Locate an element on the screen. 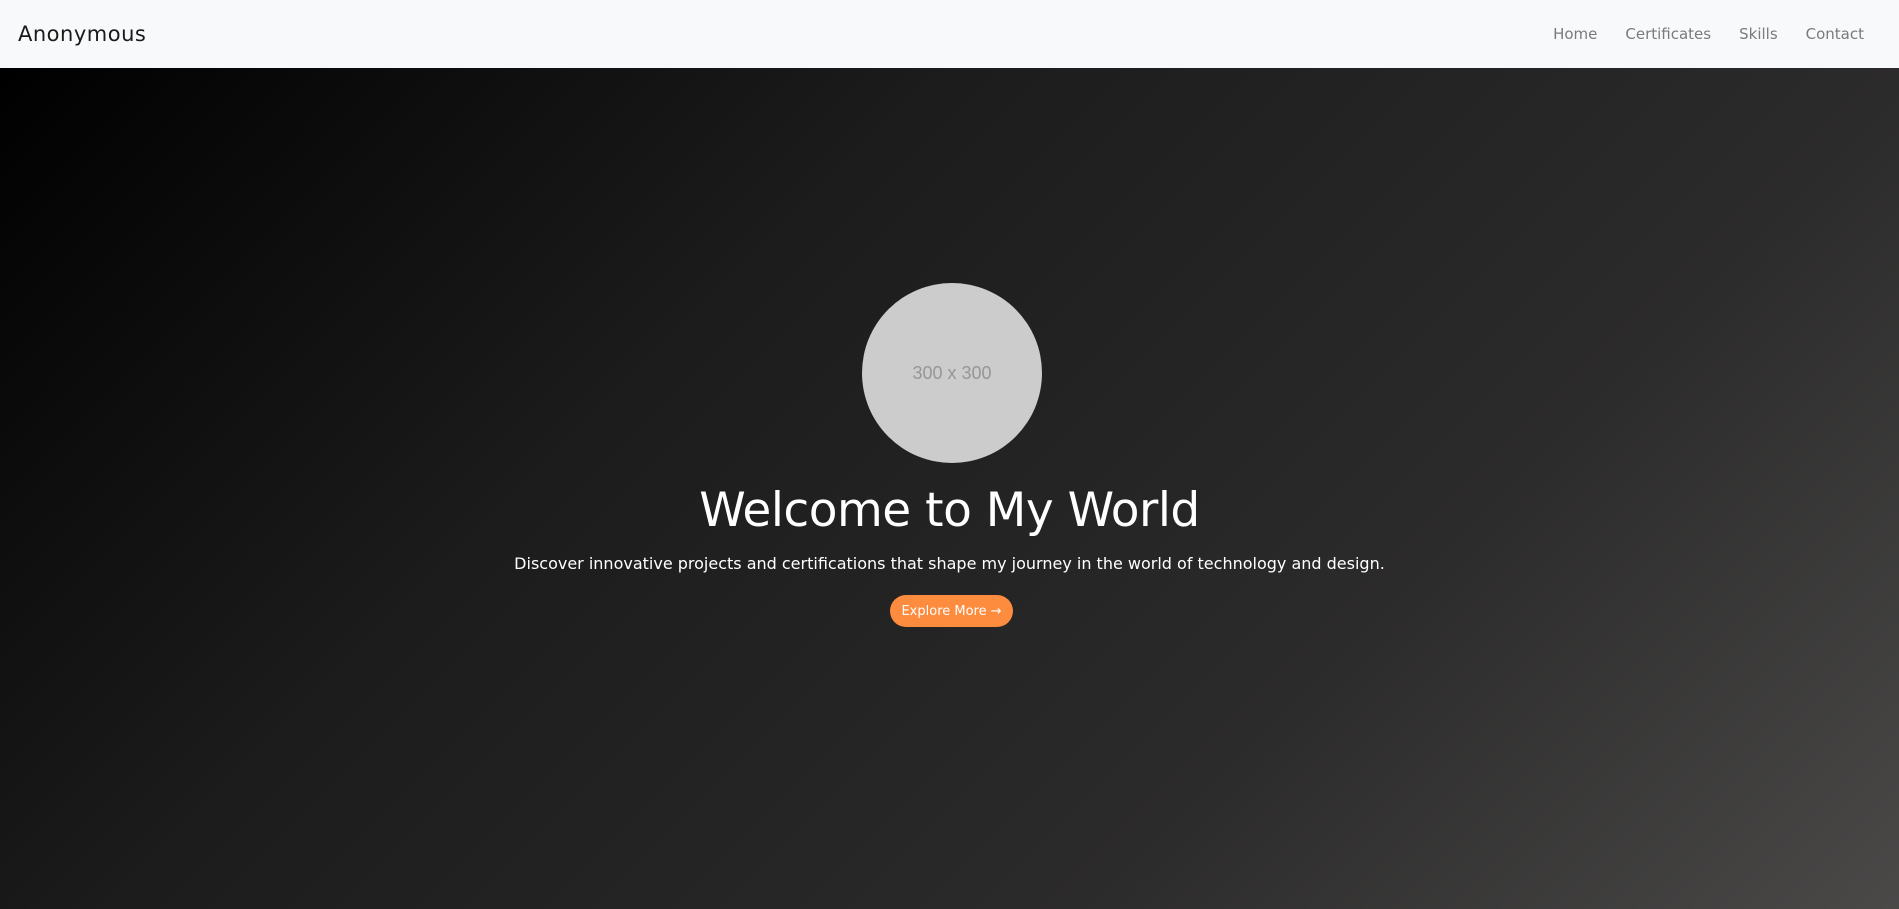  placeholder-size-label: 300 x 300 is located at coordinates (952, 372).